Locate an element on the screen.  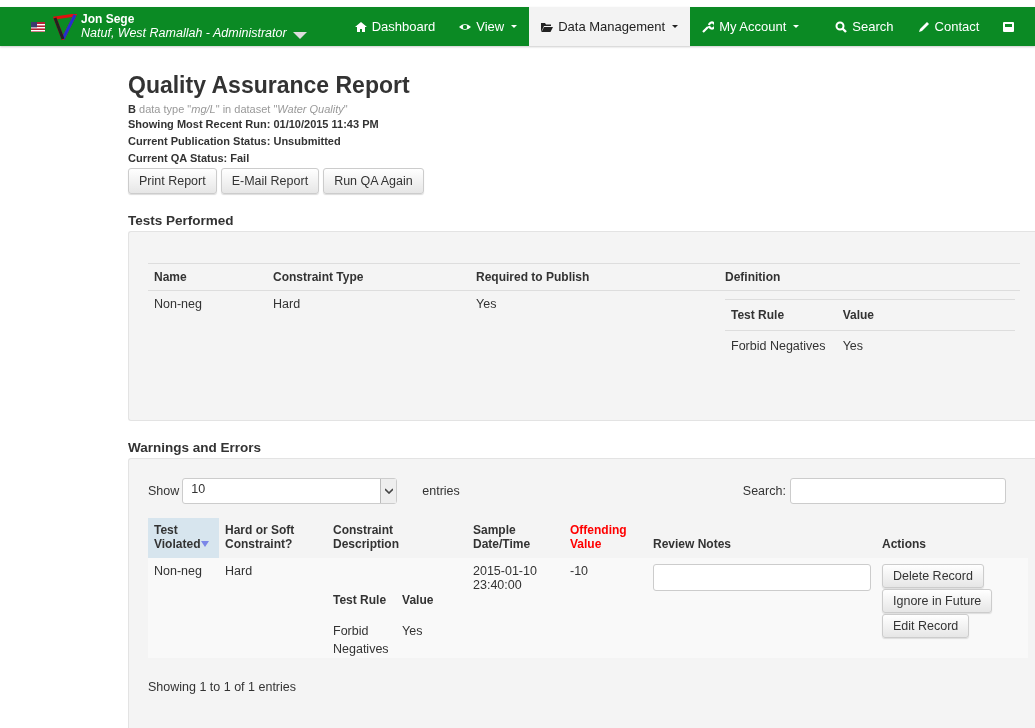
column-header: Offending Value is located at coordinates (605, 538).